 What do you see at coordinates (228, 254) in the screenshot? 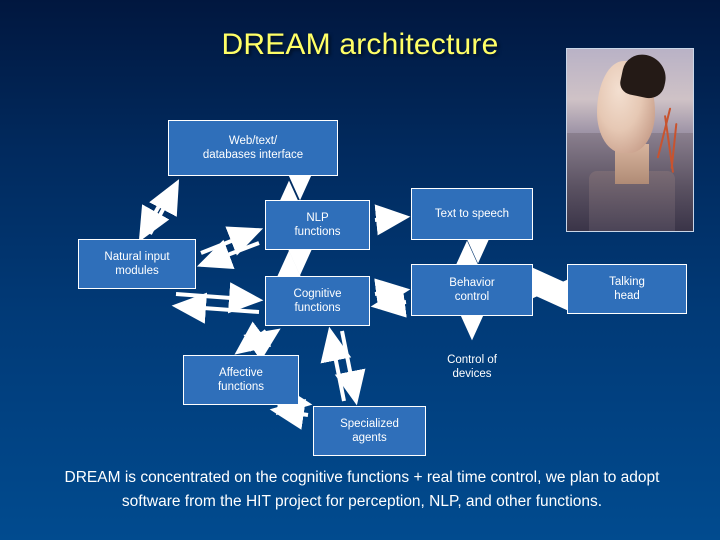
I see `edge-natural-nlp-left` at bounding box center [228, 254].